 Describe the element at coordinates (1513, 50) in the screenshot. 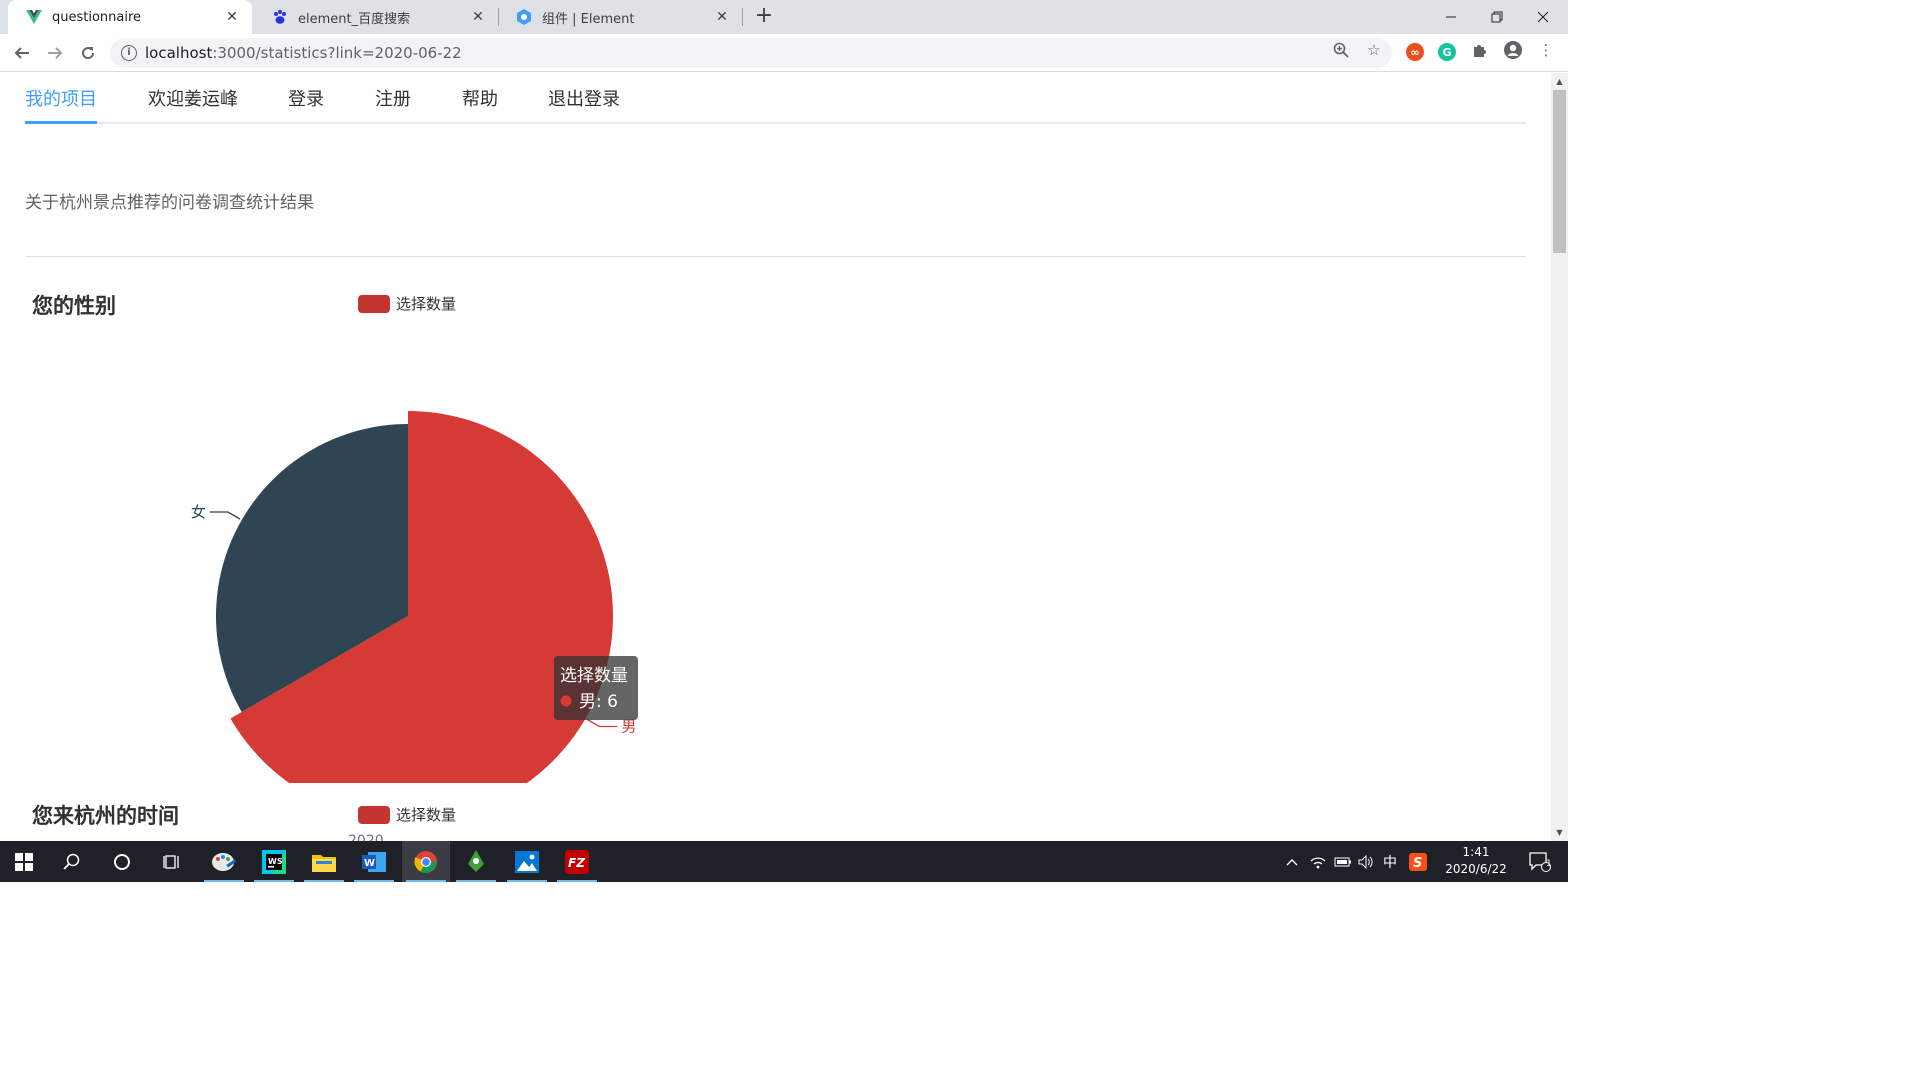

I see `profile-avatar-icon` at that location.